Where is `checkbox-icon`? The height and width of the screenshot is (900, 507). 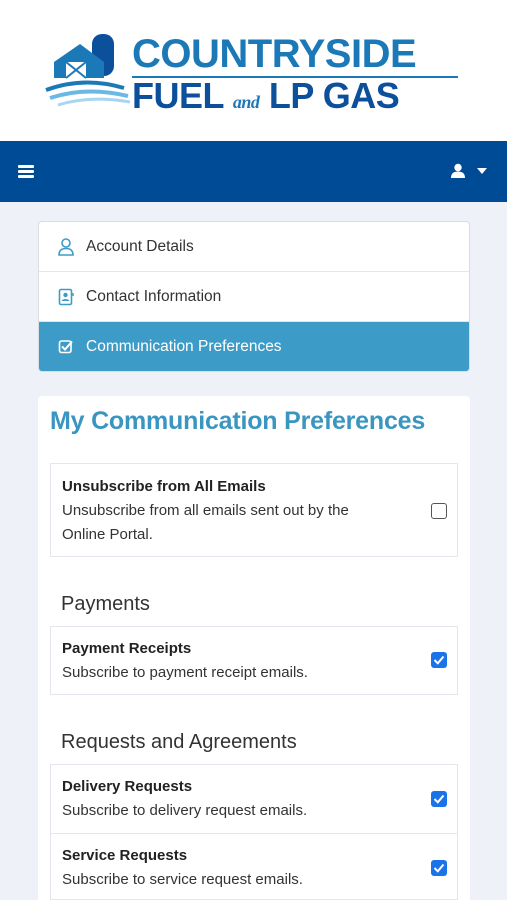
checkbox-icon is located at coordinates (66, 347).